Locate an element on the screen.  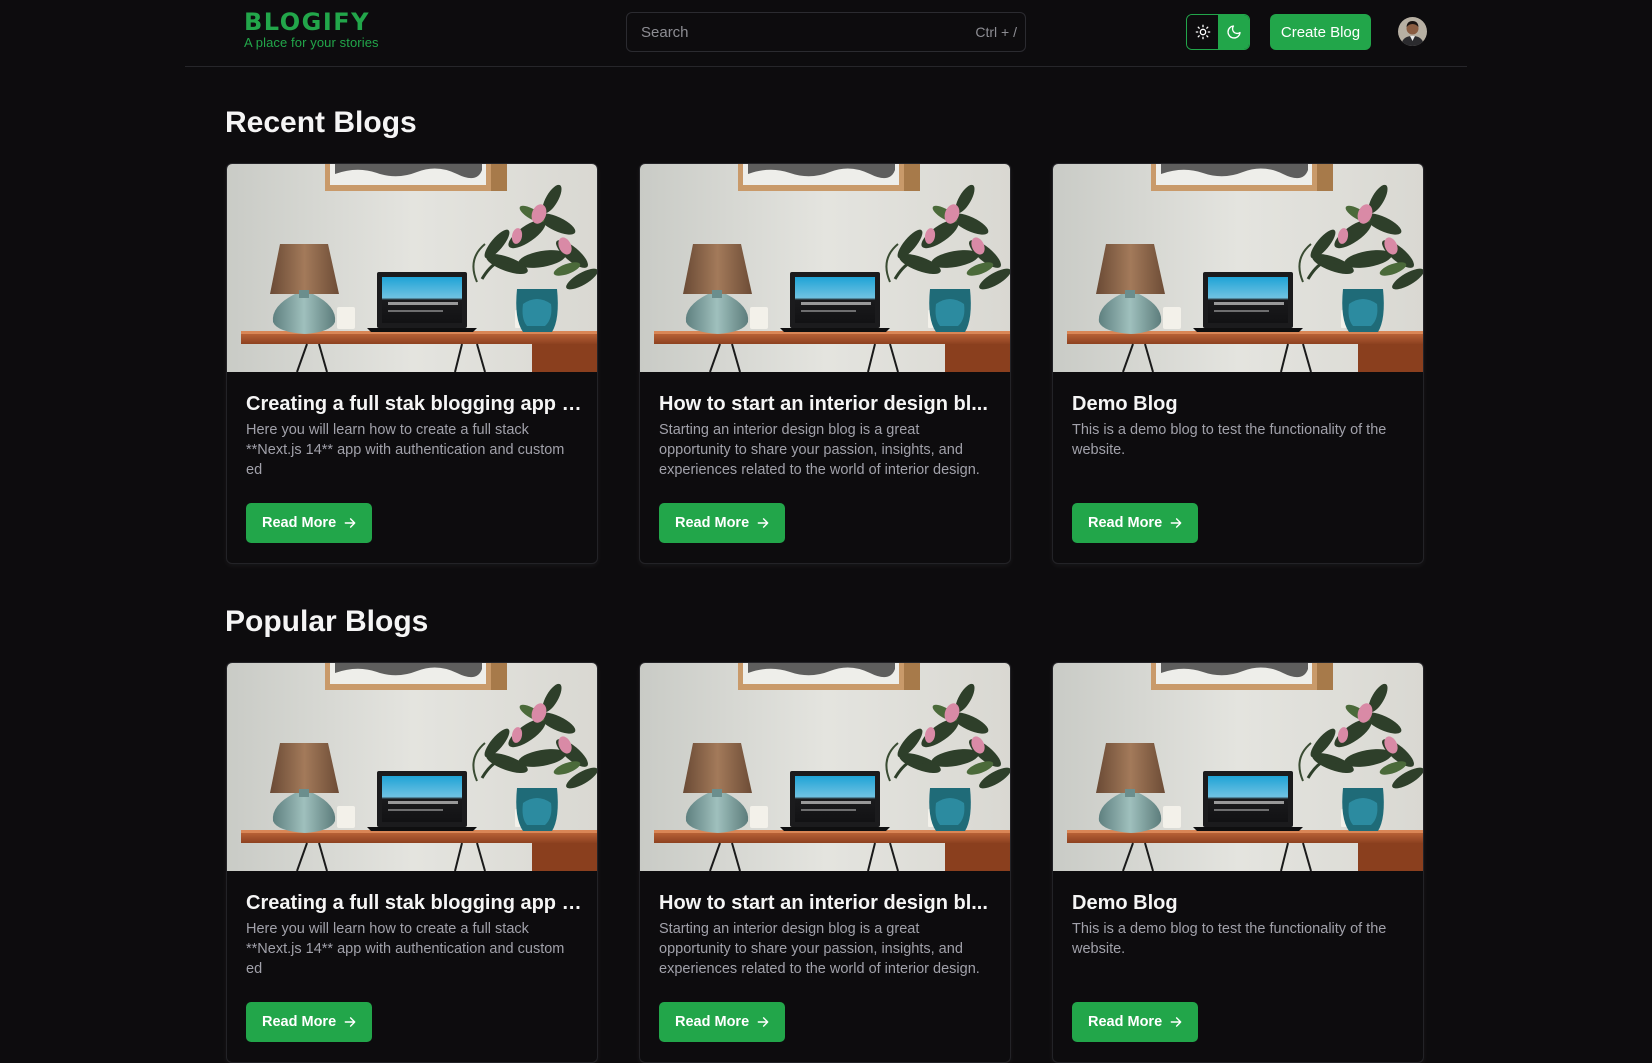
sun-icon is located at coordinates (1202, 32).